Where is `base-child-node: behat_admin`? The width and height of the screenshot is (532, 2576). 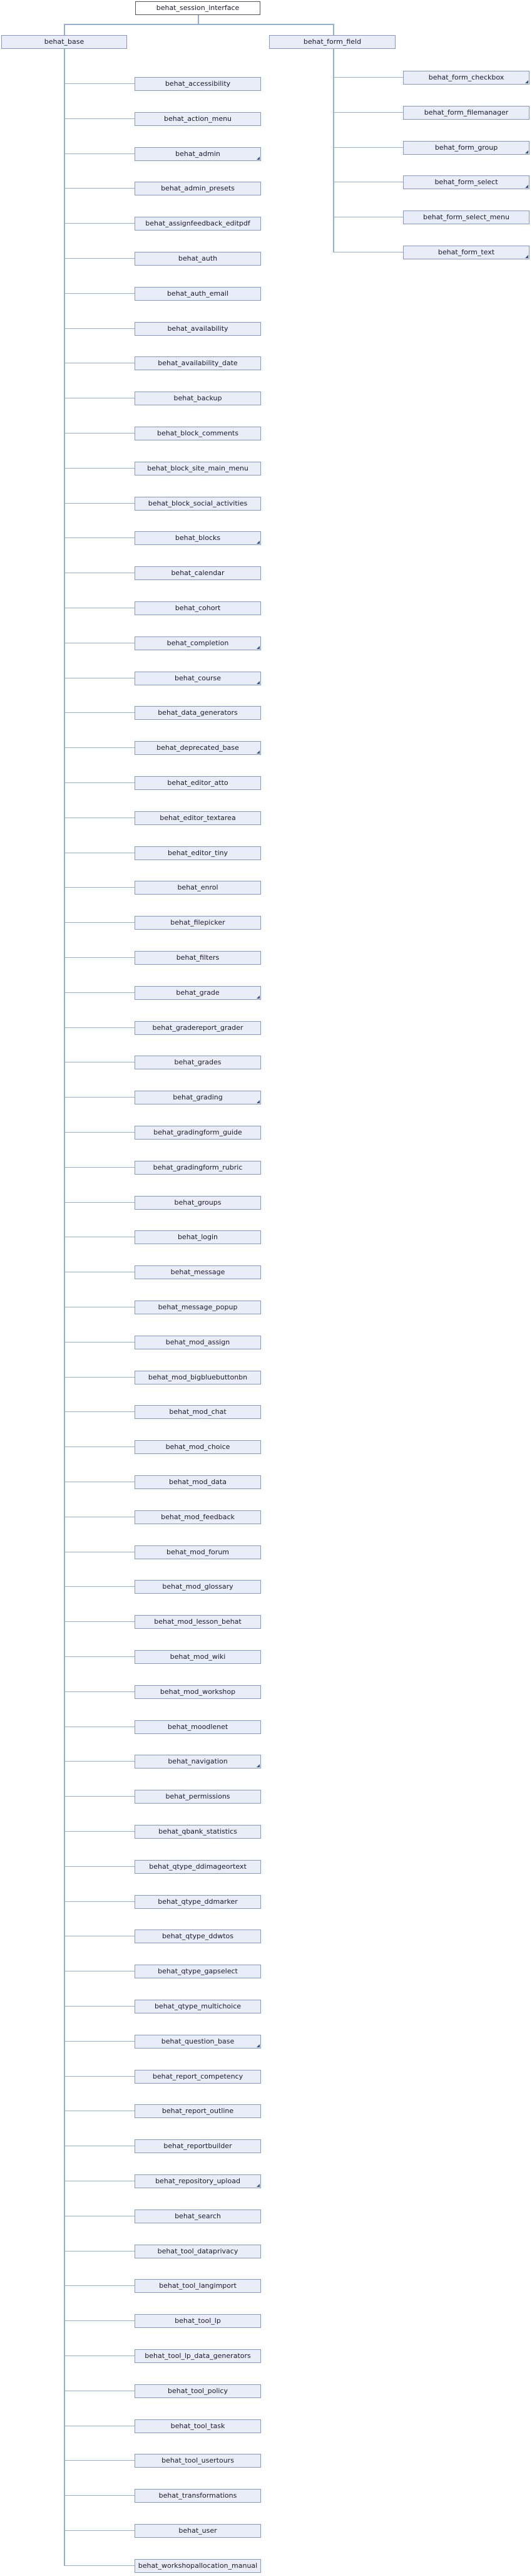 base-child-node: behat_admin is located at coordinates (198, 154).